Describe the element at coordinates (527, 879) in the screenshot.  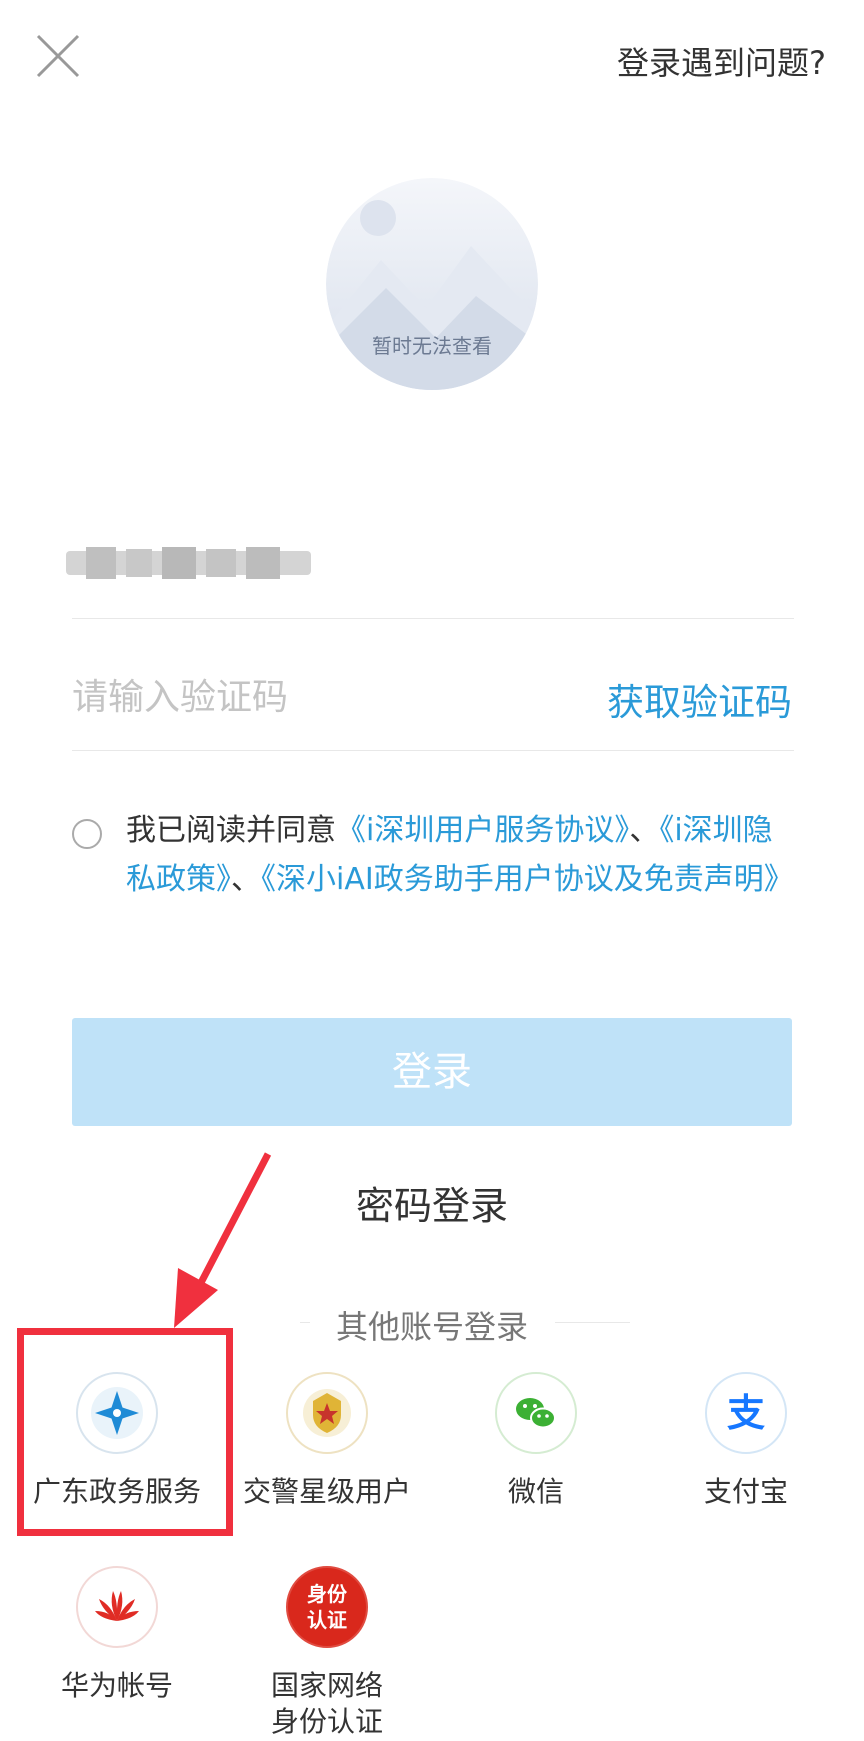
I see `ai-assistant-agreement-link: 《深小iAI政务助手用户协议及免责声明》` at that location.